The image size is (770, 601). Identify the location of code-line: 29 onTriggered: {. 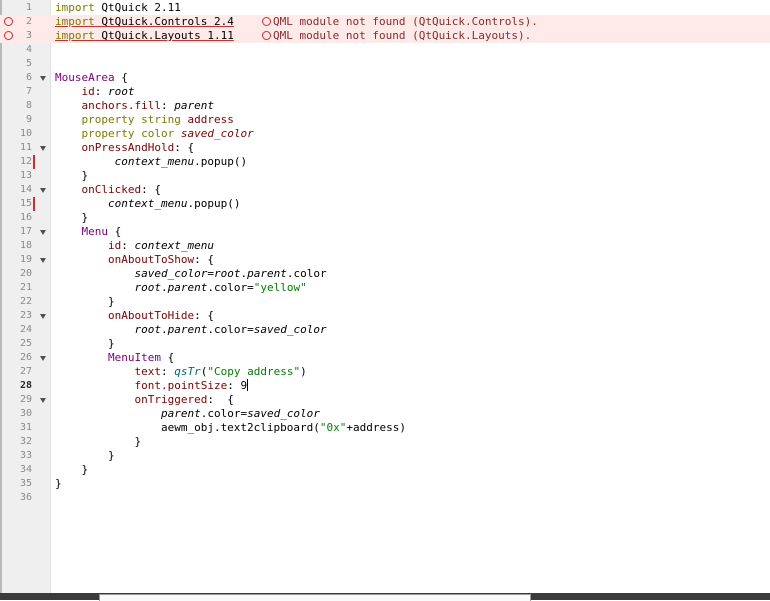
(385, 400).